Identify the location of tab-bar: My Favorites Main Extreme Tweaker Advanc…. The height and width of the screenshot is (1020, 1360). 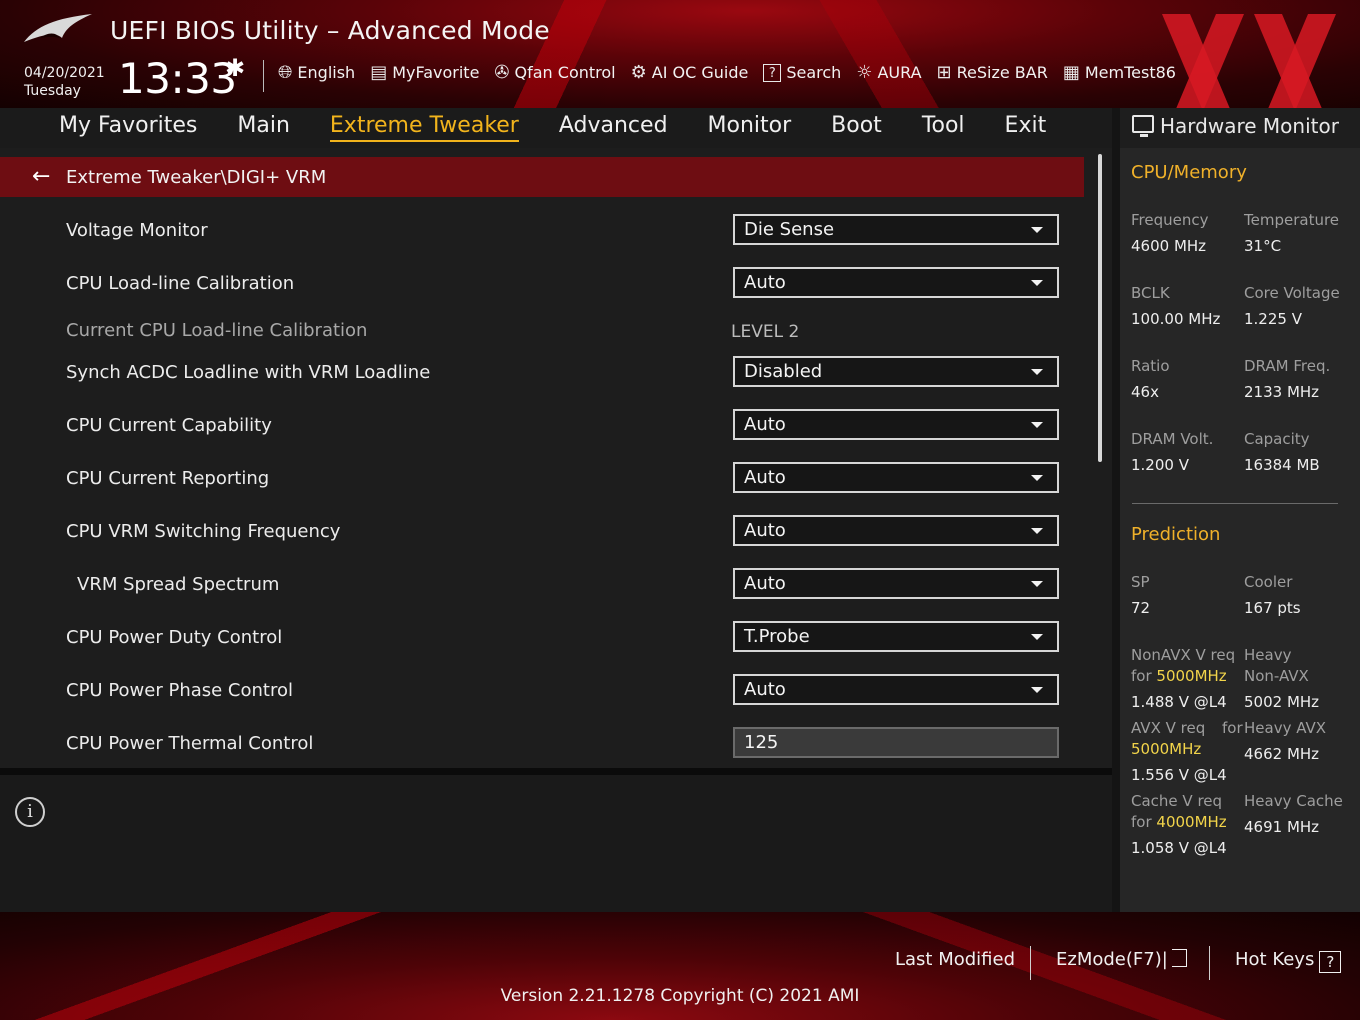
(572, 127).